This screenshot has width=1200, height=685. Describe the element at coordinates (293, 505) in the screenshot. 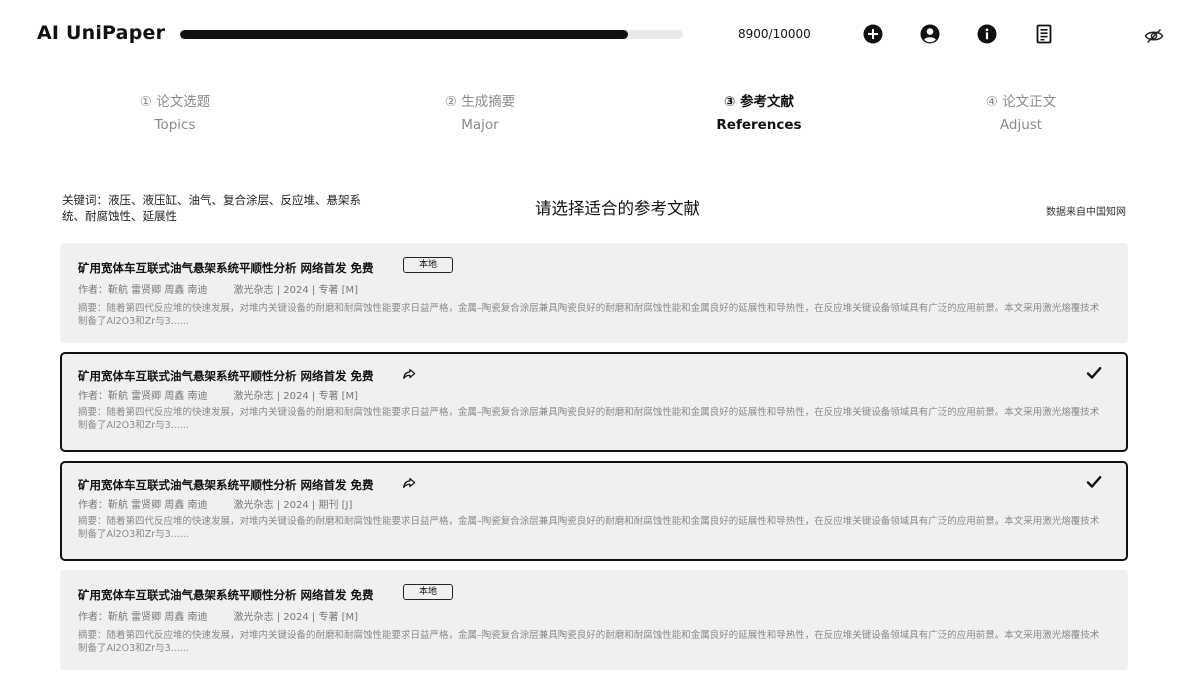

I see `reference-source: 激光杂志 | 2024 | 期刊 [J]` at that location.